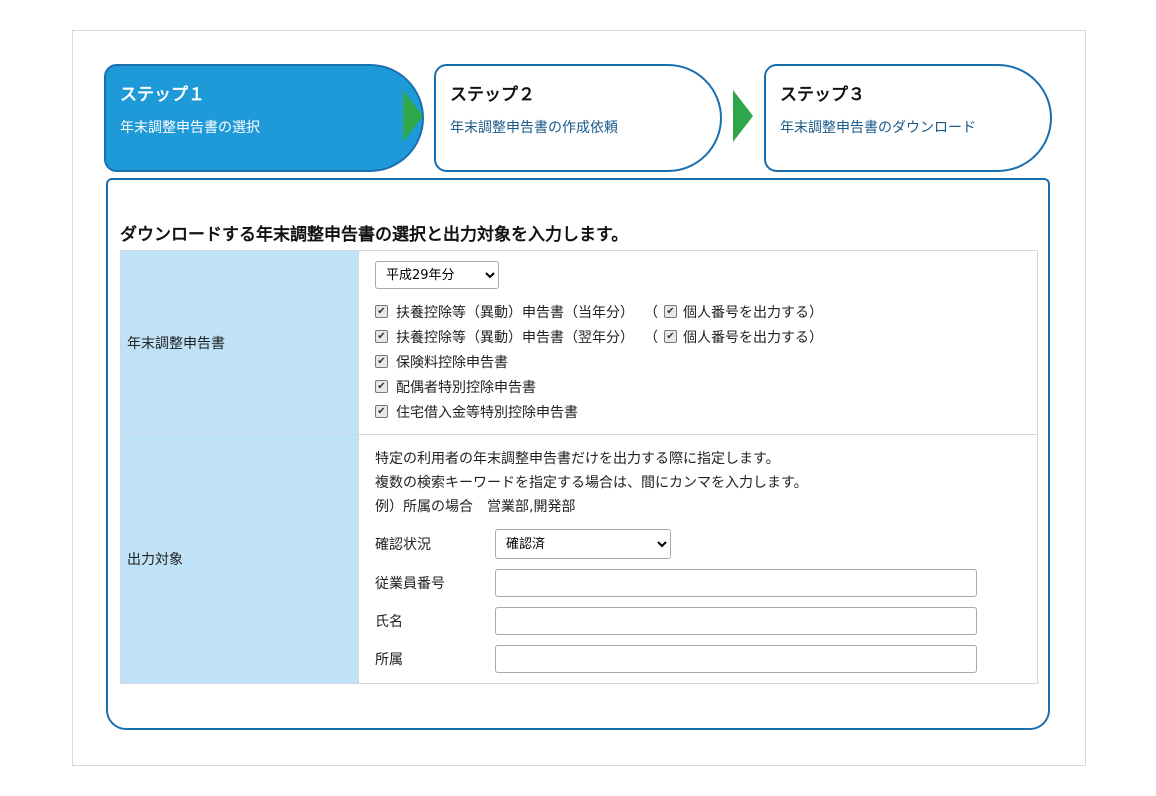  Describe the element at coordinates (534, 128) in the screenshot. I see `step-2-subtitle: 年末調整申告書の作成依頼` at that location.